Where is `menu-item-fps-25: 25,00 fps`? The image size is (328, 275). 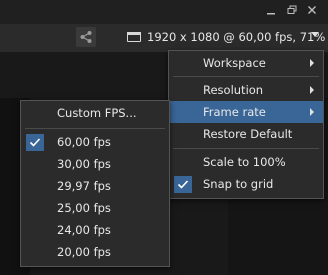
menu-item-fps-25: 25,00 fps is located at coordinates (95, 208).